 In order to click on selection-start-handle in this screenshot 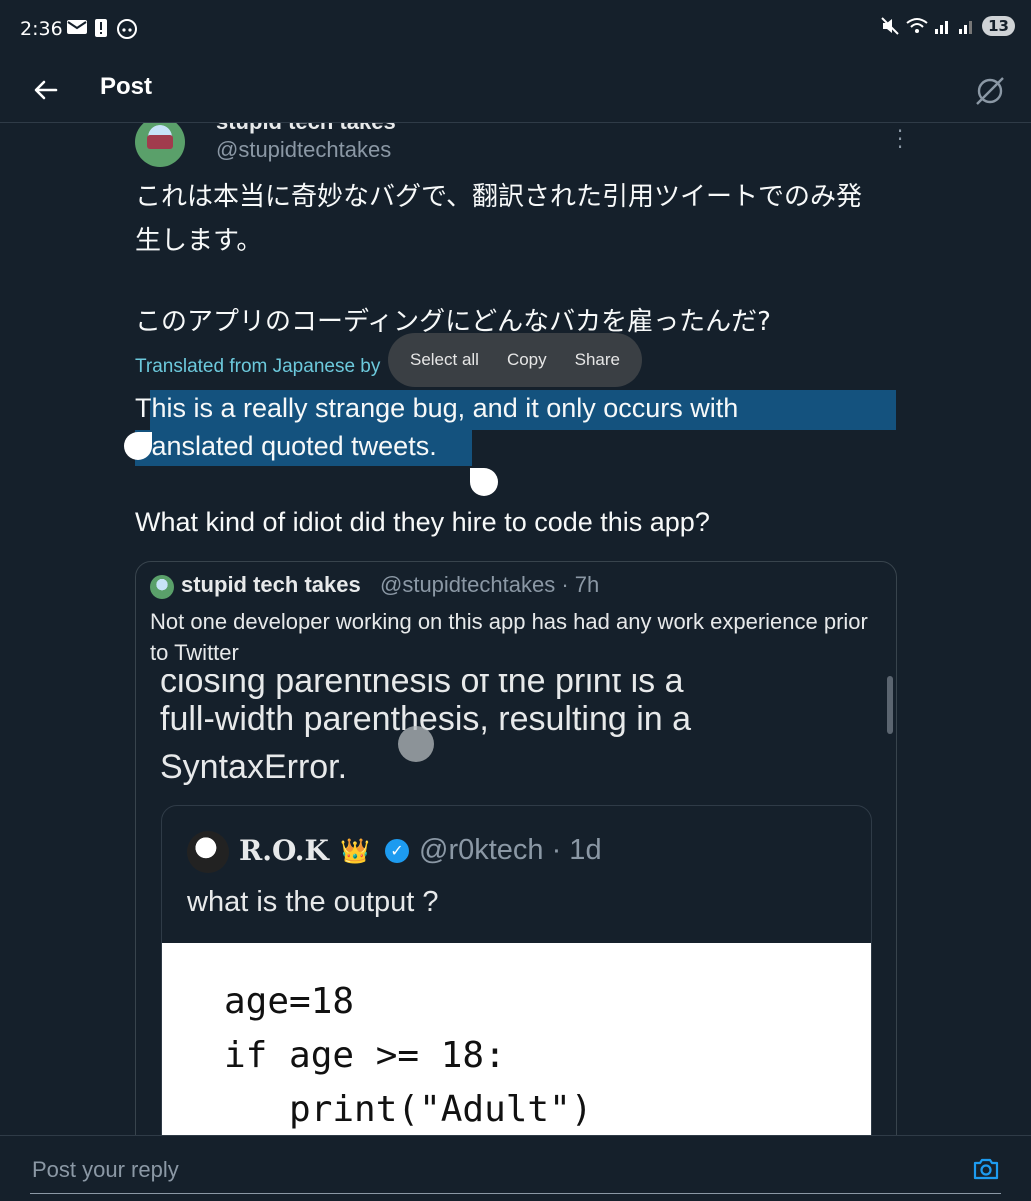, I will do `click(138, 446)`.